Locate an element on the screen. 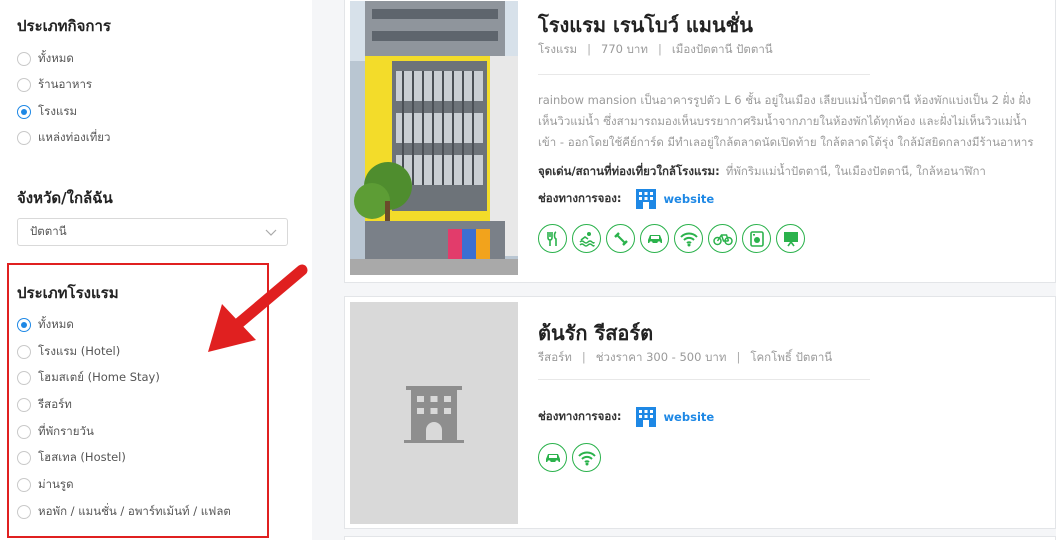 The width and height of the screenshot is (1056, 540). laundry-icon is located at coordinates (756, 238).